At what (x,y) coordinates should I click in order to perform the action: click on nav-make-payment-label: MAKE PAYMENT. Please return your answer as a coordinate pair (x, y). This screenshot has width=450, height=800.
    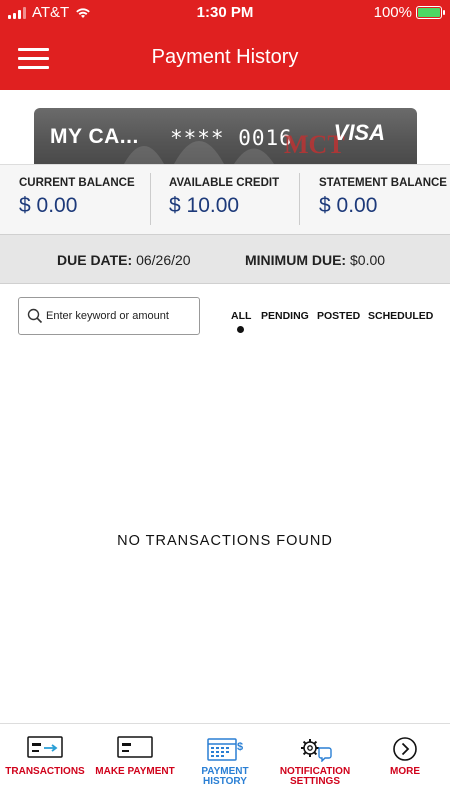
    Looking at the image, I should click on (135, 771).